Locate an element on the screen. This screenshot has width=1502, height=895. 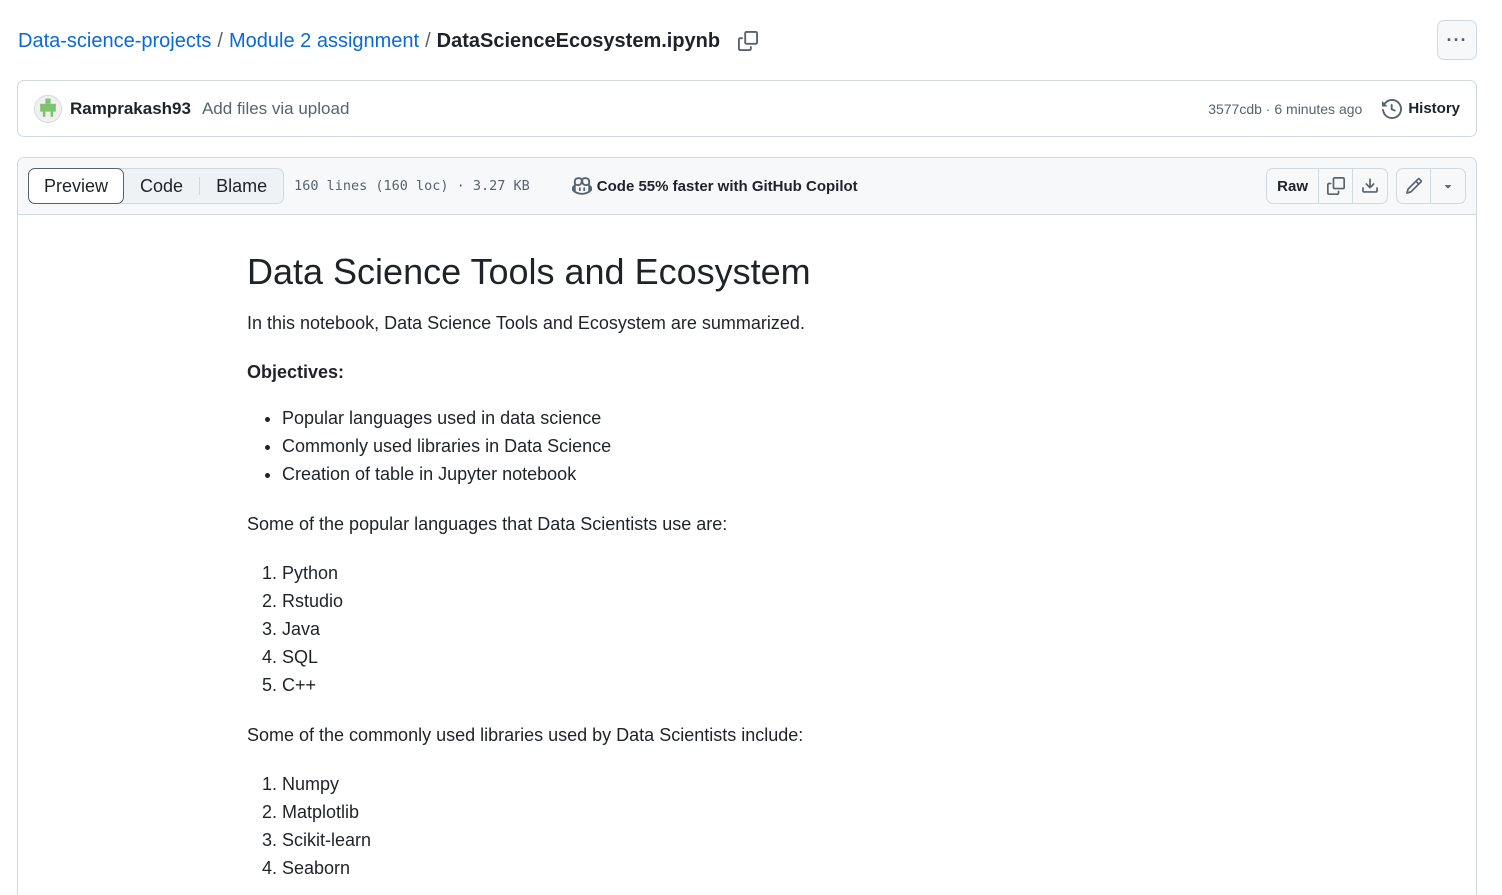
view-mode-switch: Preview Code Blame is located at coordinates (156, 186).